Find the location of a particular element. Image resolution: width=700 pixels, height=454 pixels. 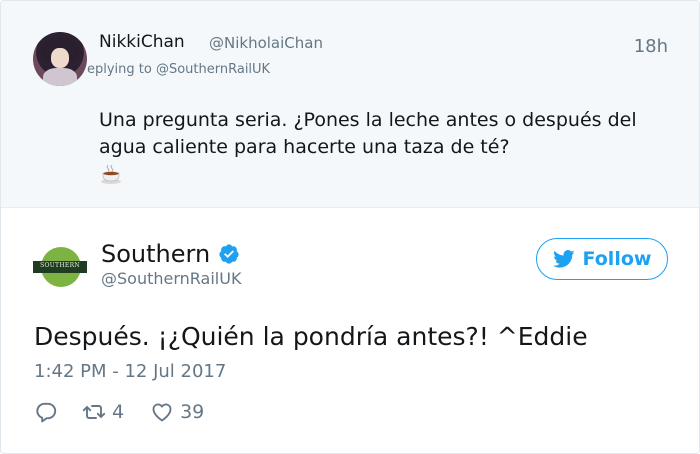

avatar: SOUTHERN is located at coordinates (60, 268).